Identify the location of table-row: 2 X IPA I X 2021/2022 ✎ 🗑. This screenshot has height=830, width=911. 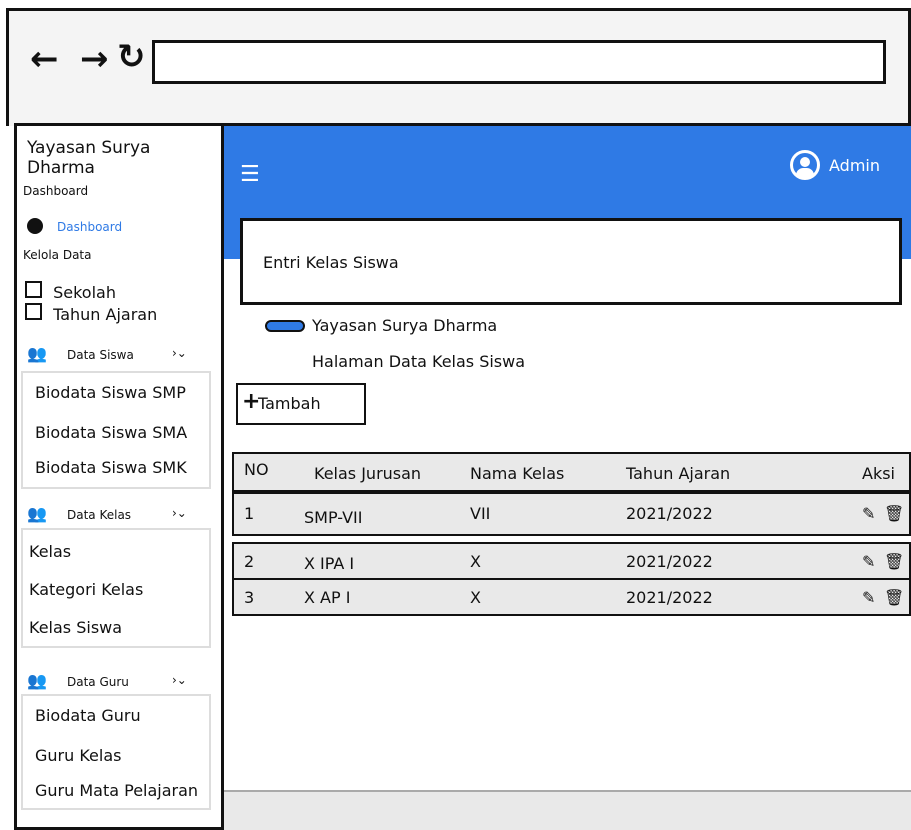
(571, 561).